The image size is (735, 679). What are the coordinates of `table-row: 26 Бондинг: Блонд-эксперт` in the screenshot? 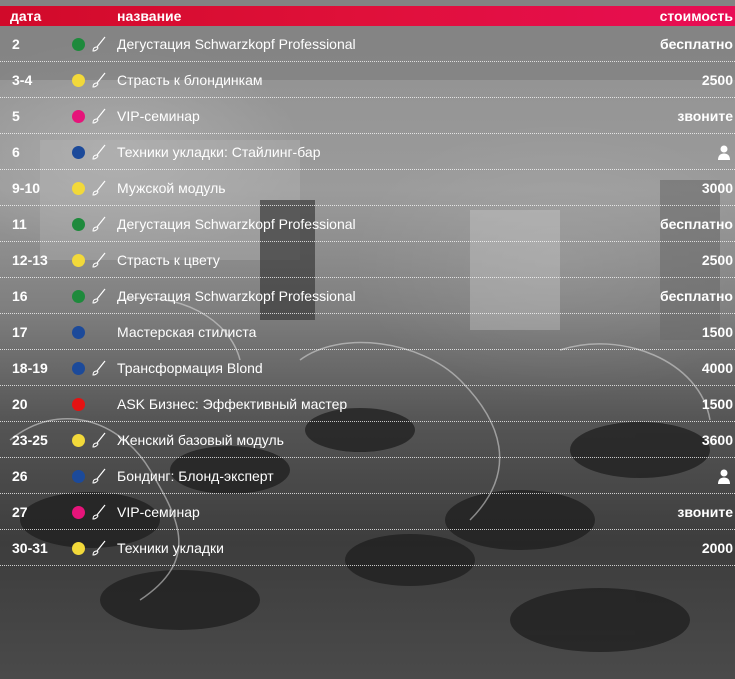 It's located at (367, 476).